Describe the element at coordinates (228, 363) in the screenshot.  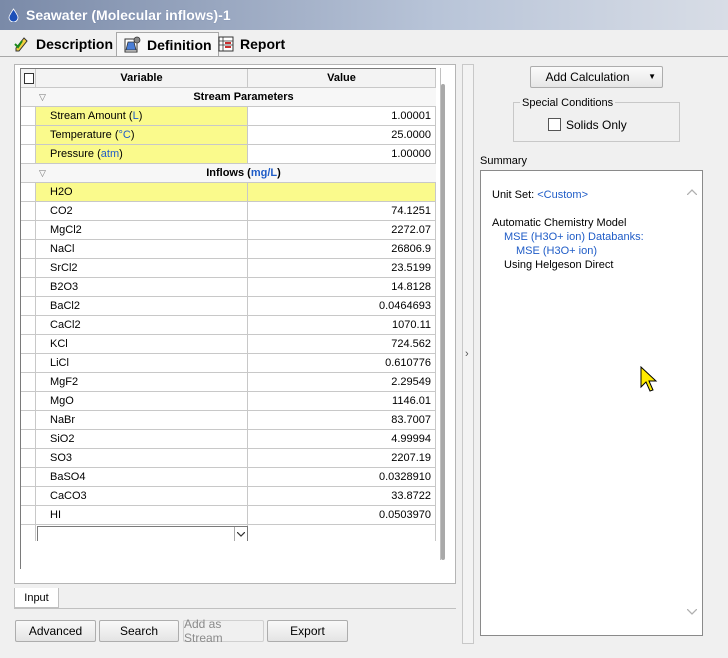
I see `table-row: LiCl 0.610776` at that location.